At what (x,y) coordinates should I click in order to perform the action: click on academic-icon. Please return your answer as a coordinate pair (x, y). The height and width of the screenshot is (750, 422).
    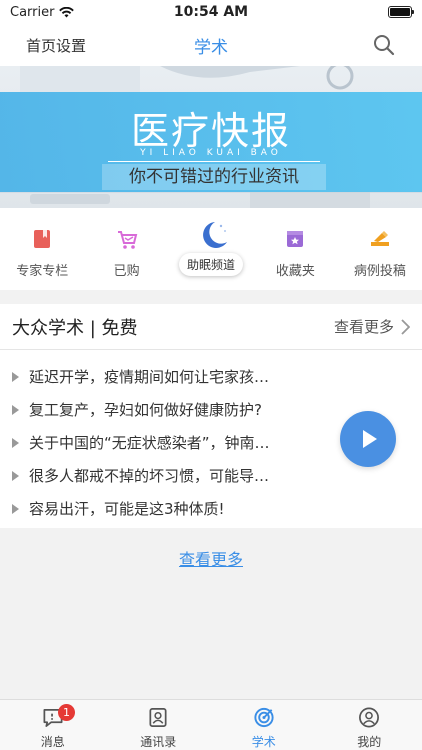
    Looking at the image, I should click on (264, 717).